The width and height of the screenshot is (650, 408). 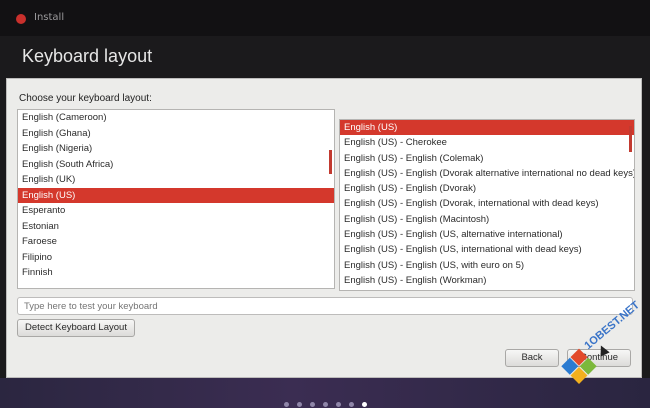 What do you see at coordinates (176, 134) in the screenshot?
I see `layout-list-item: English (Ghana)` at bounding box center [176, 134].